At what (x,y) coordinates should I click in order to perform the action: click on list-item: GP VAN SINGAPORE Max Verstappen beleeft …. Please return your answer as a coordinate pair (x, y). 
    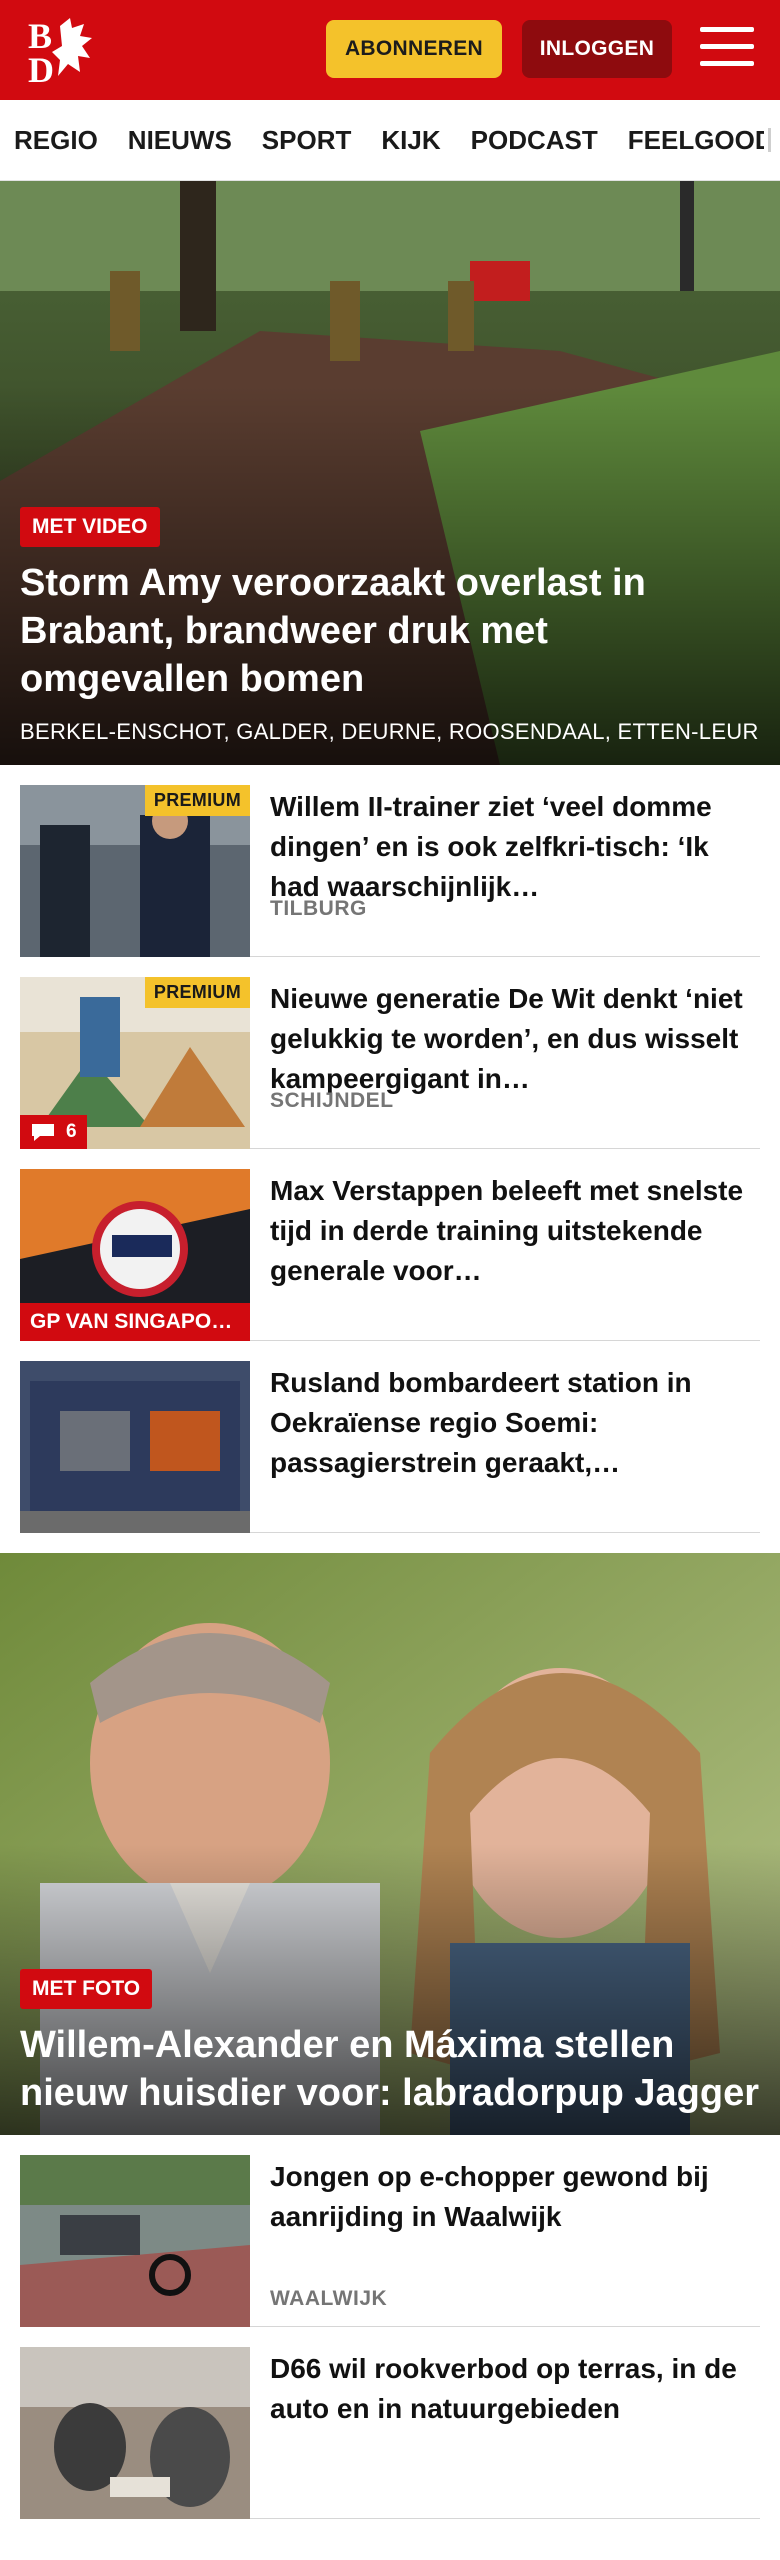
    Looking at the image, I should click on (390, 1245).